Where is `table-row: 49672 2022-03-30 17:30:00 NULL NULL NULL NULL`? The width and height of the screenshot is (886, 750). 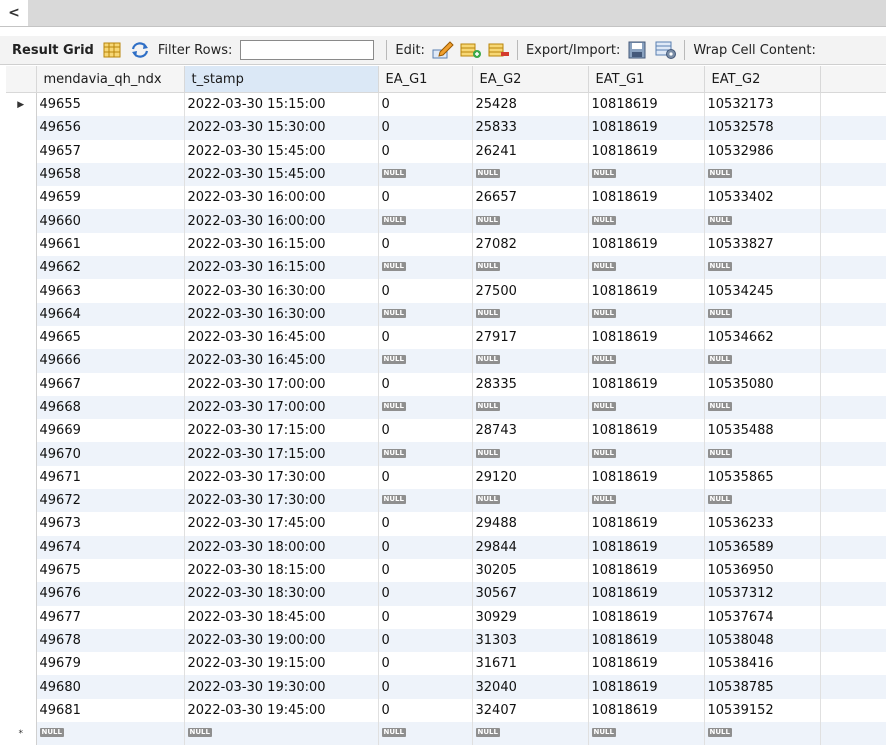
table-row: 49672 2022-03-30 17:30:00 NULL NULL NULL NULL is located at coordinates (446, 501).